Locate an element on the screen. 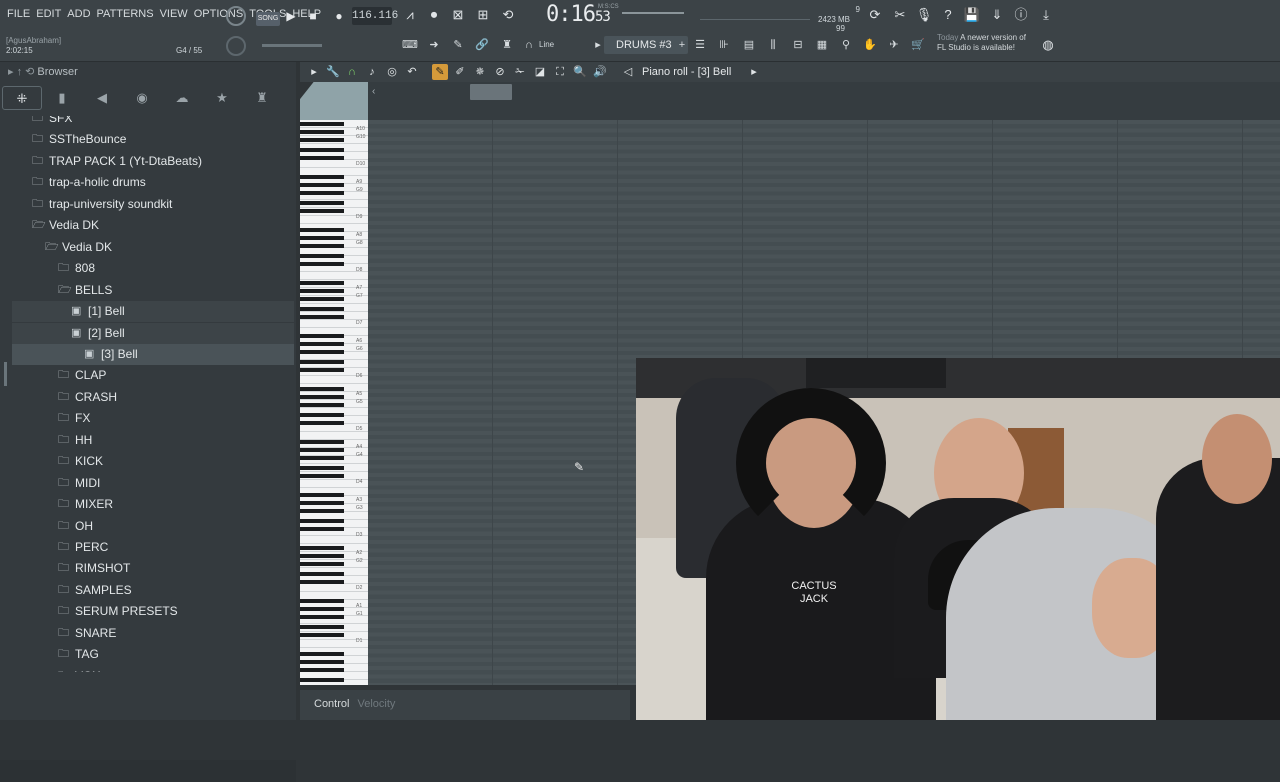 The width and height of the screenshot is (1280, 782). metronome-icon: ⩘ is located at coordinates (410, 15).